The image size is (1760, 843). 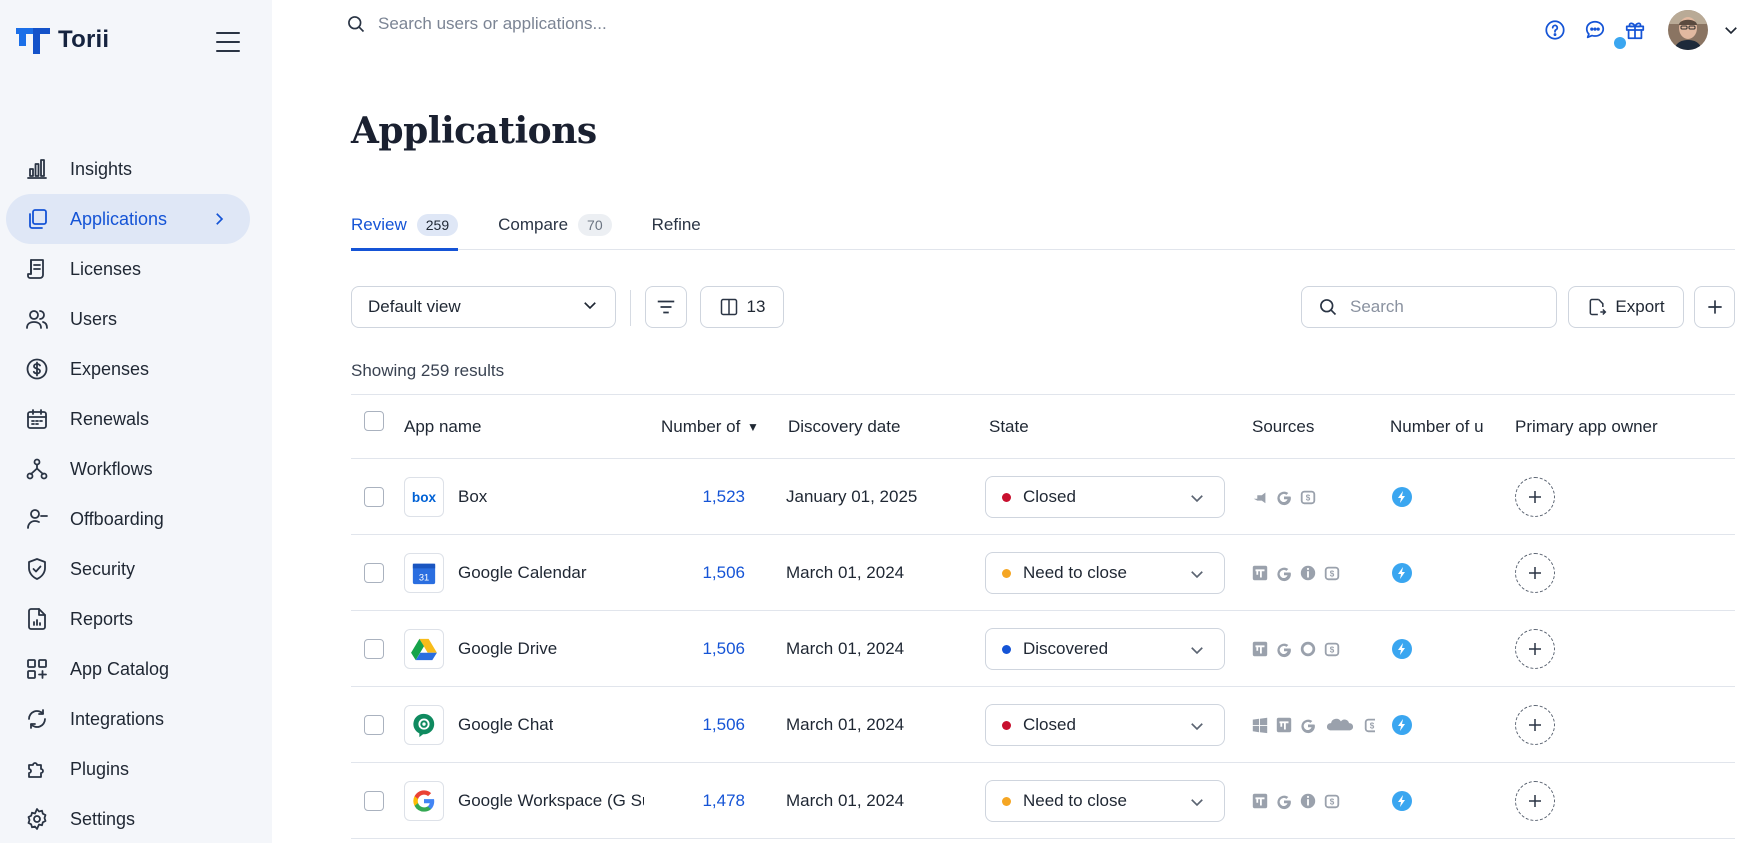 What do you see at coordinates (128, 269) in the screenshot?
I see `sidebar-item-licenses: Licenses` at bounding box center [128, 269].